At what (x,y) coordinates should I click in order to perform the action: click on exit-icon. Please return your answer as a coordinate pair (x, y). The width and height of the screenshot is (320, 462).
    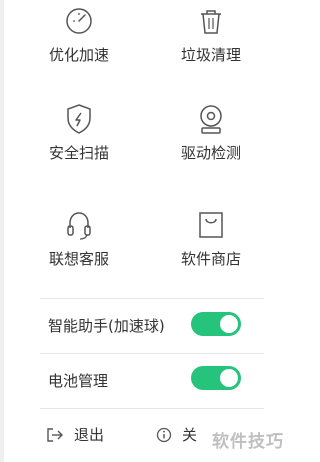
    Looking at the image, I should click on (55, 435).